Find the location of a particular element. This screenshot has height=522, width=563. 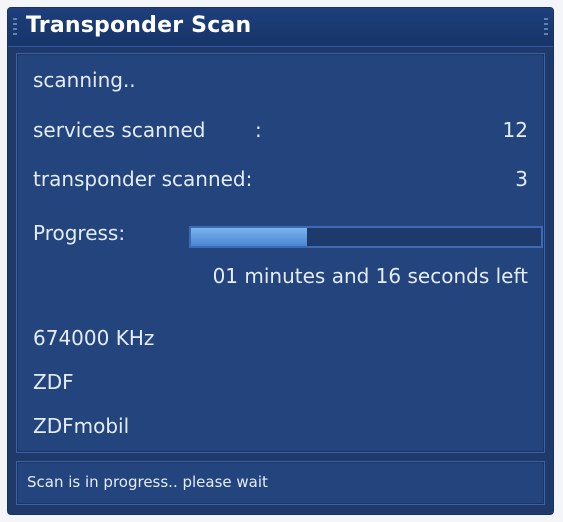

services-scanned-colon: : is located at coordinates (258, 130).